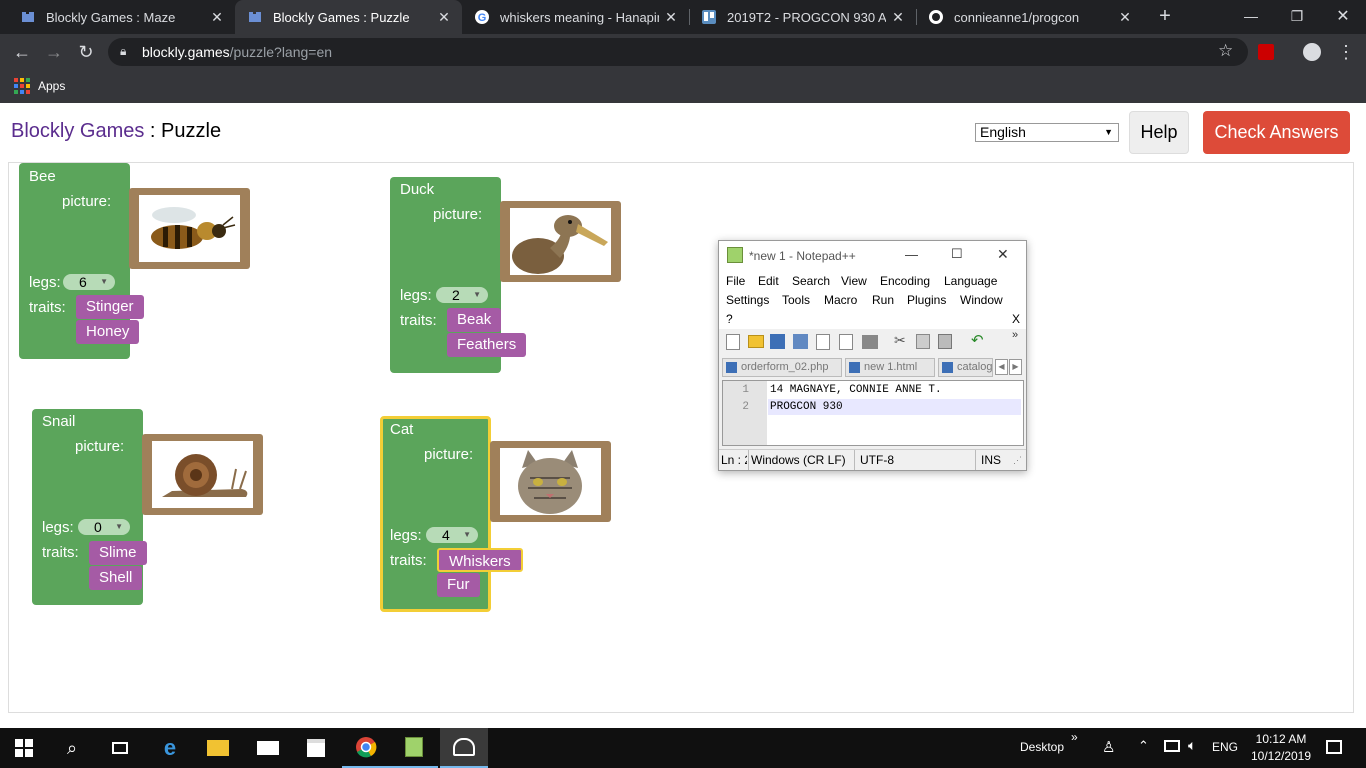  I want to click on help-button: Help, so click(1159, 132).